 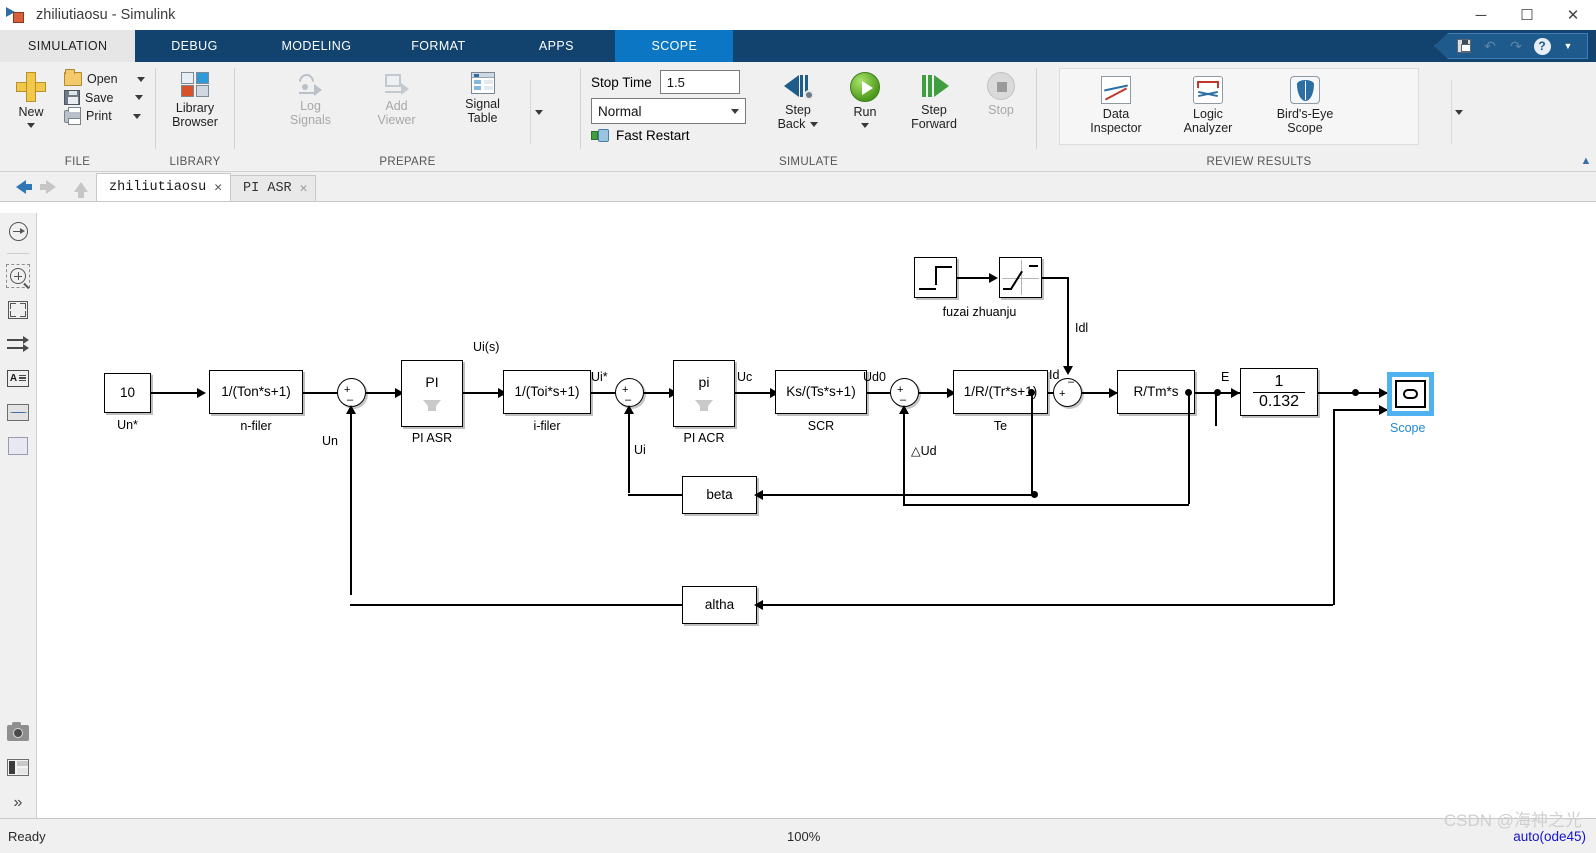 I want to click on zoom-icon, so click(x=18, y=276).